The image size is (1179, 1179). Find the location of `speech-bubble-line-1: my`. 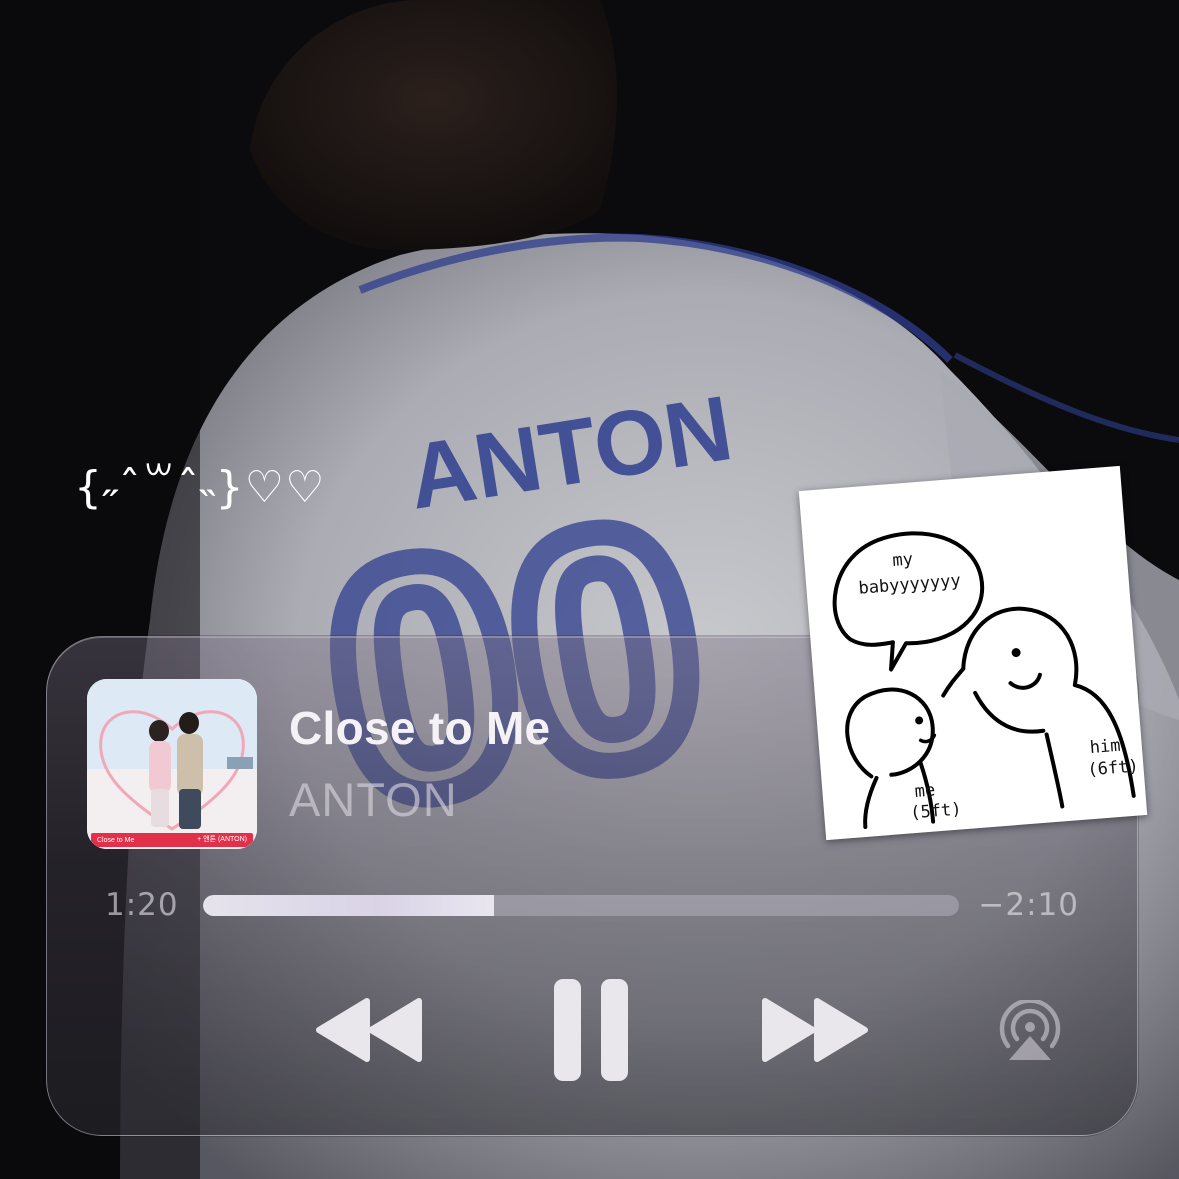

speech-bubble-line-1: my is located at coordinates (902, 560).